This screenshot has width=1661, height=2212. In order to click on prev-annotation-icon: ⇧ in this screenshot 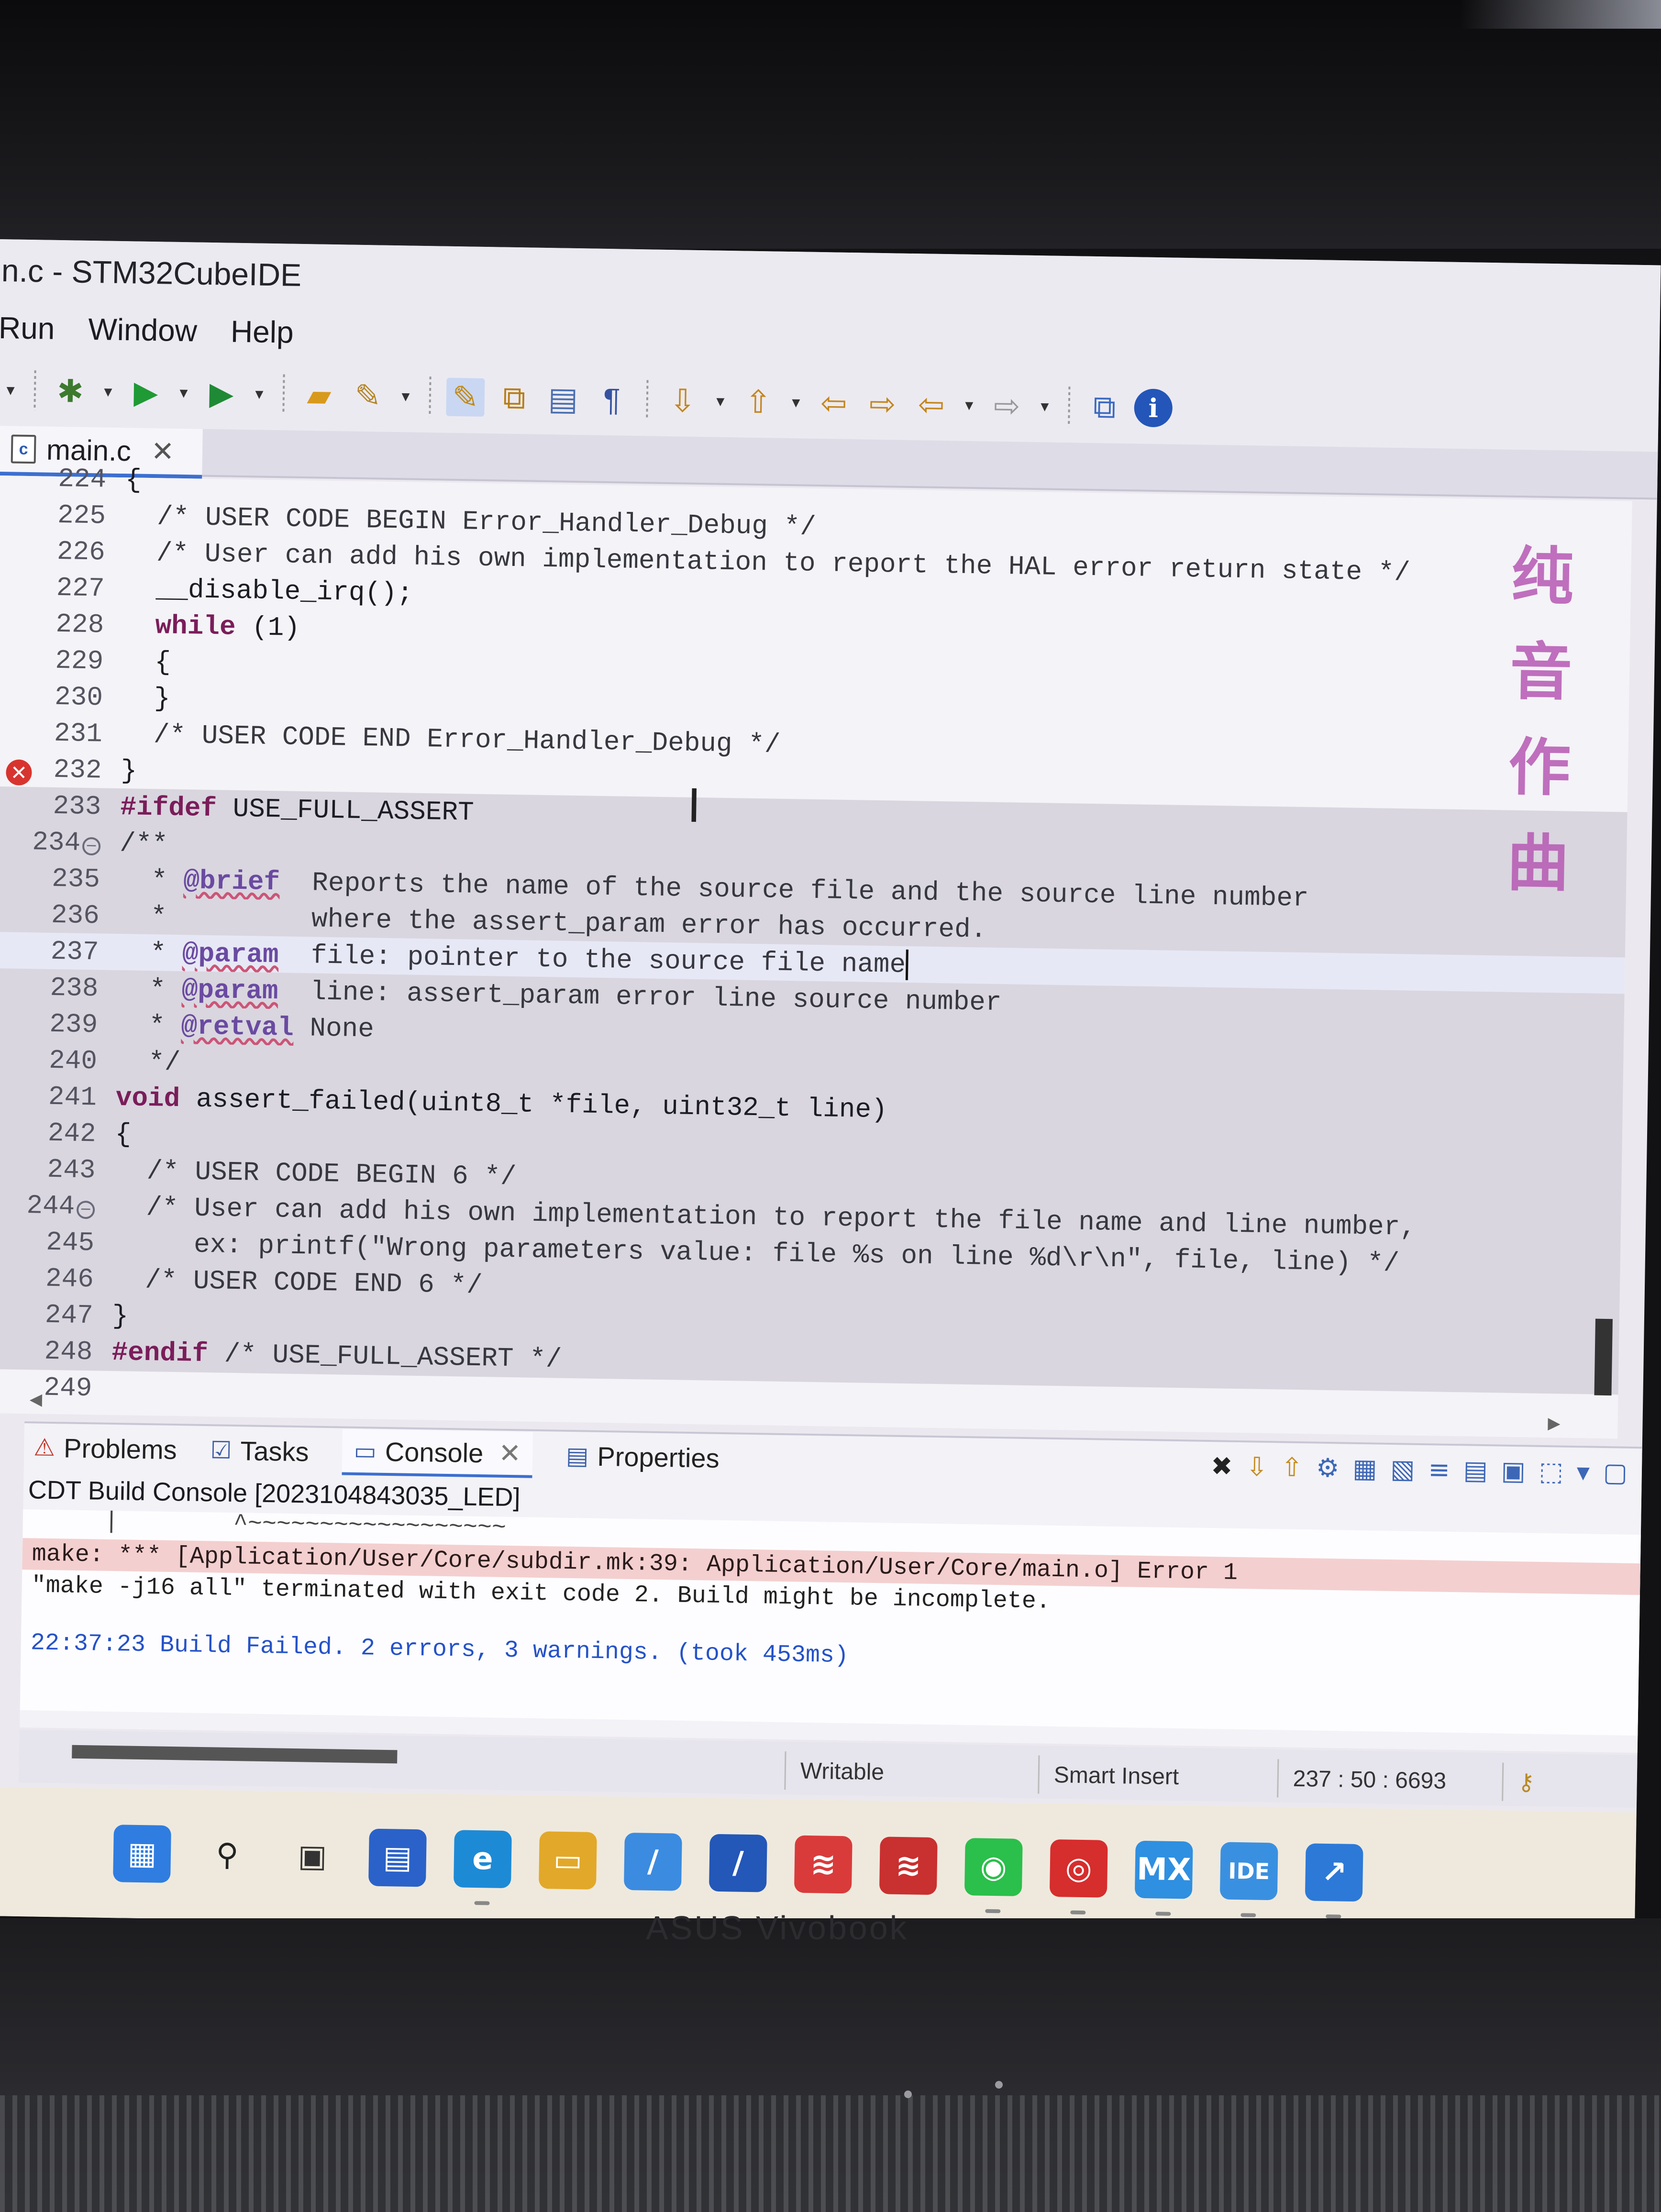, I will do `click(758, 401)`.